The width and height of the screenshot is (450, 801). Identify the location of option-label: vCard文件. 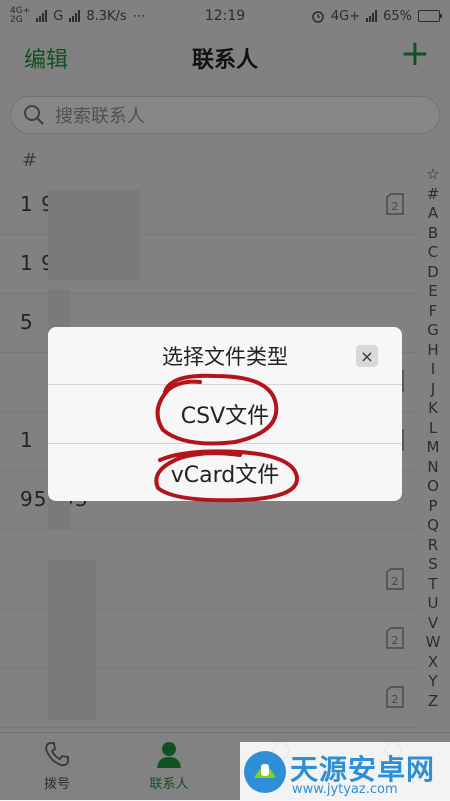
(225, 475).